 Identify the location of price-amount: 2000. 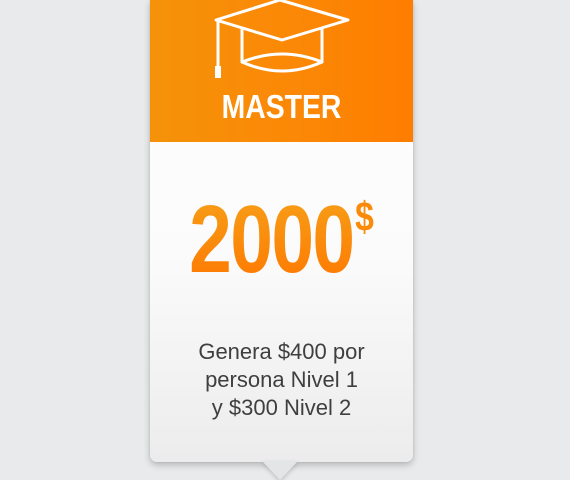
(272, 239).